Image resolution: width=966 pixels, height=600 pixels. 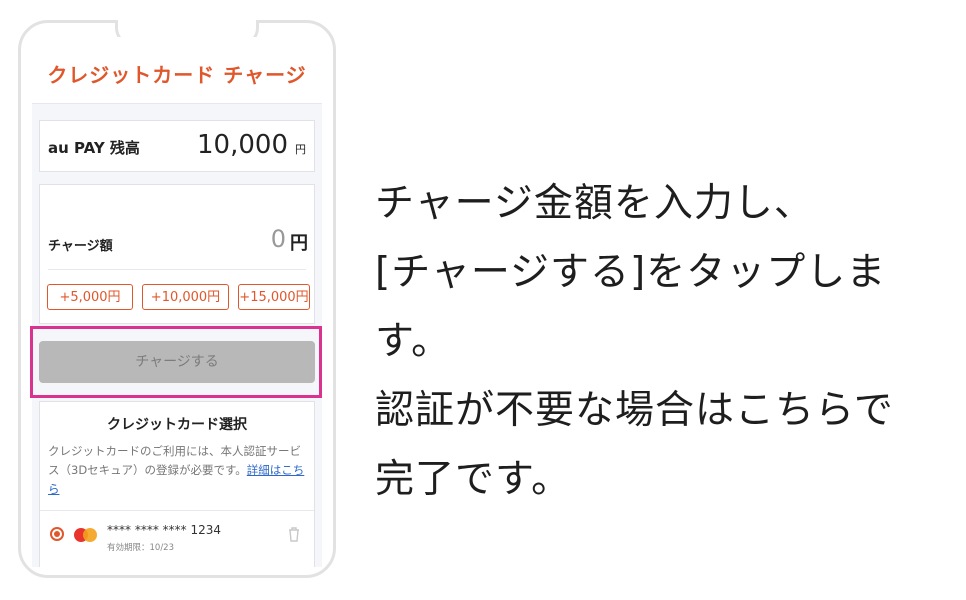 I want to click on card-number: **** **** **** 1234, so click(x=164, y=530).